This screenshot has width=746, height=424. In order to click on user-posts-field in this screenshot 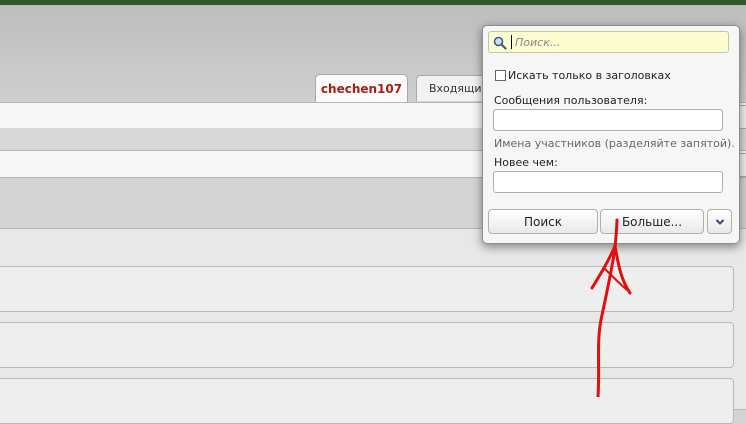, I will do `click(608, 120)`.